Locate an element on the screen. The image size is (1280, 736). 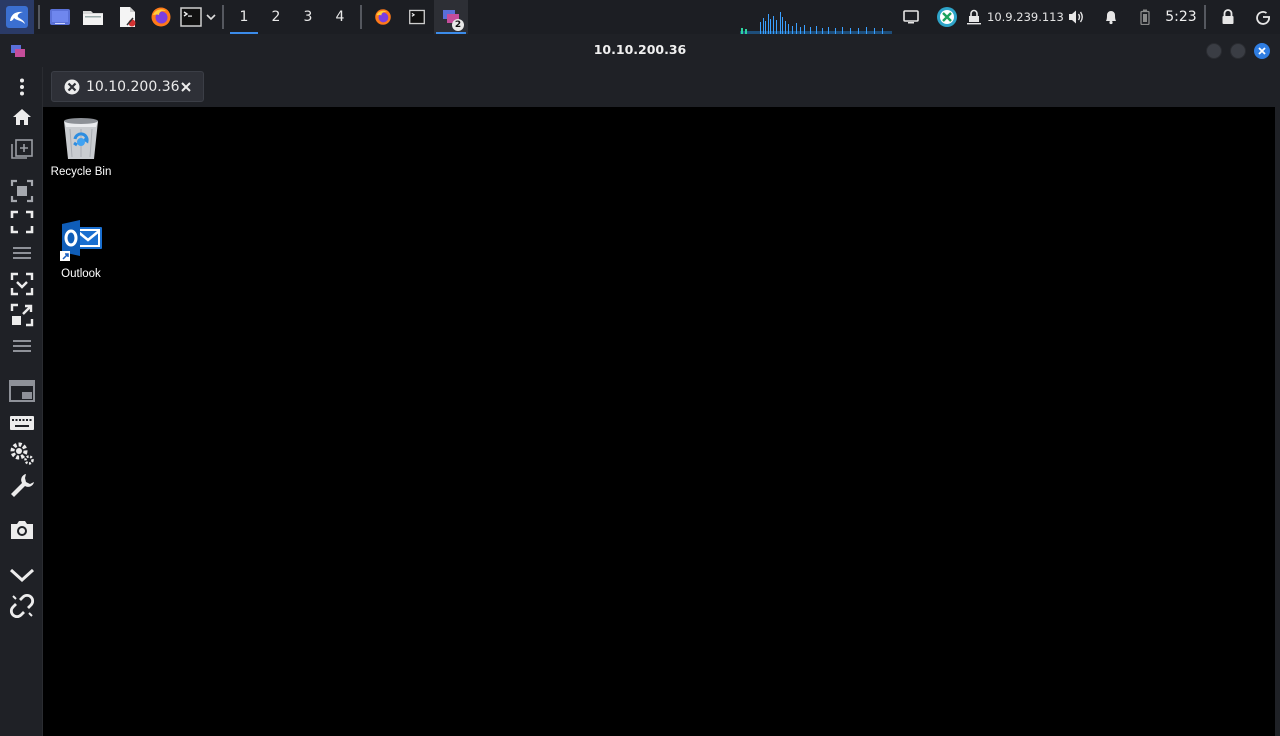
speaker-icon is located at coordinates (1076, 17).